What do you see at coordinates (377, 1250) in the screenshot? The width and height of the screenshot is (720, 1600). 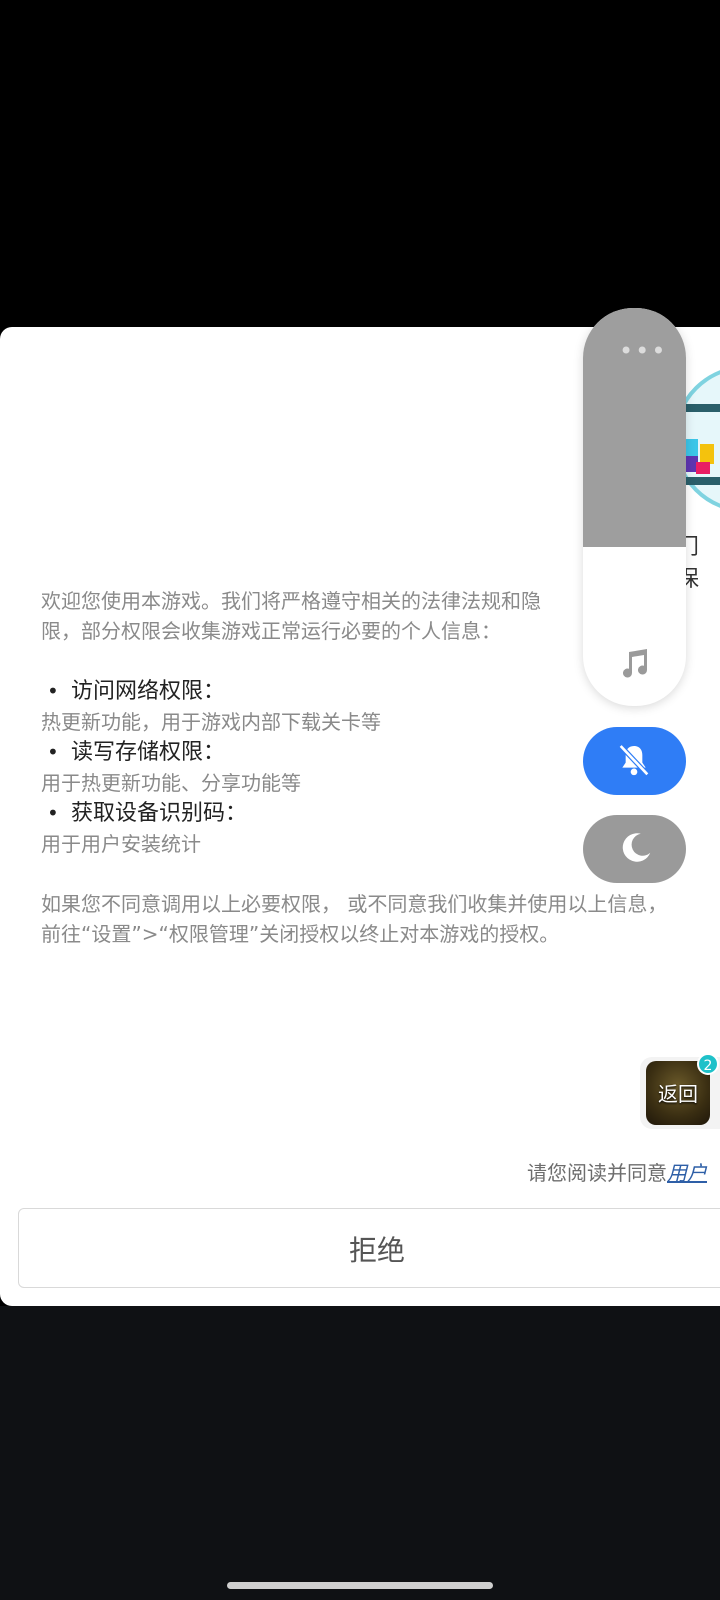 I see `reject-button-label: 拒绝` at bounding box center [377, 1250].